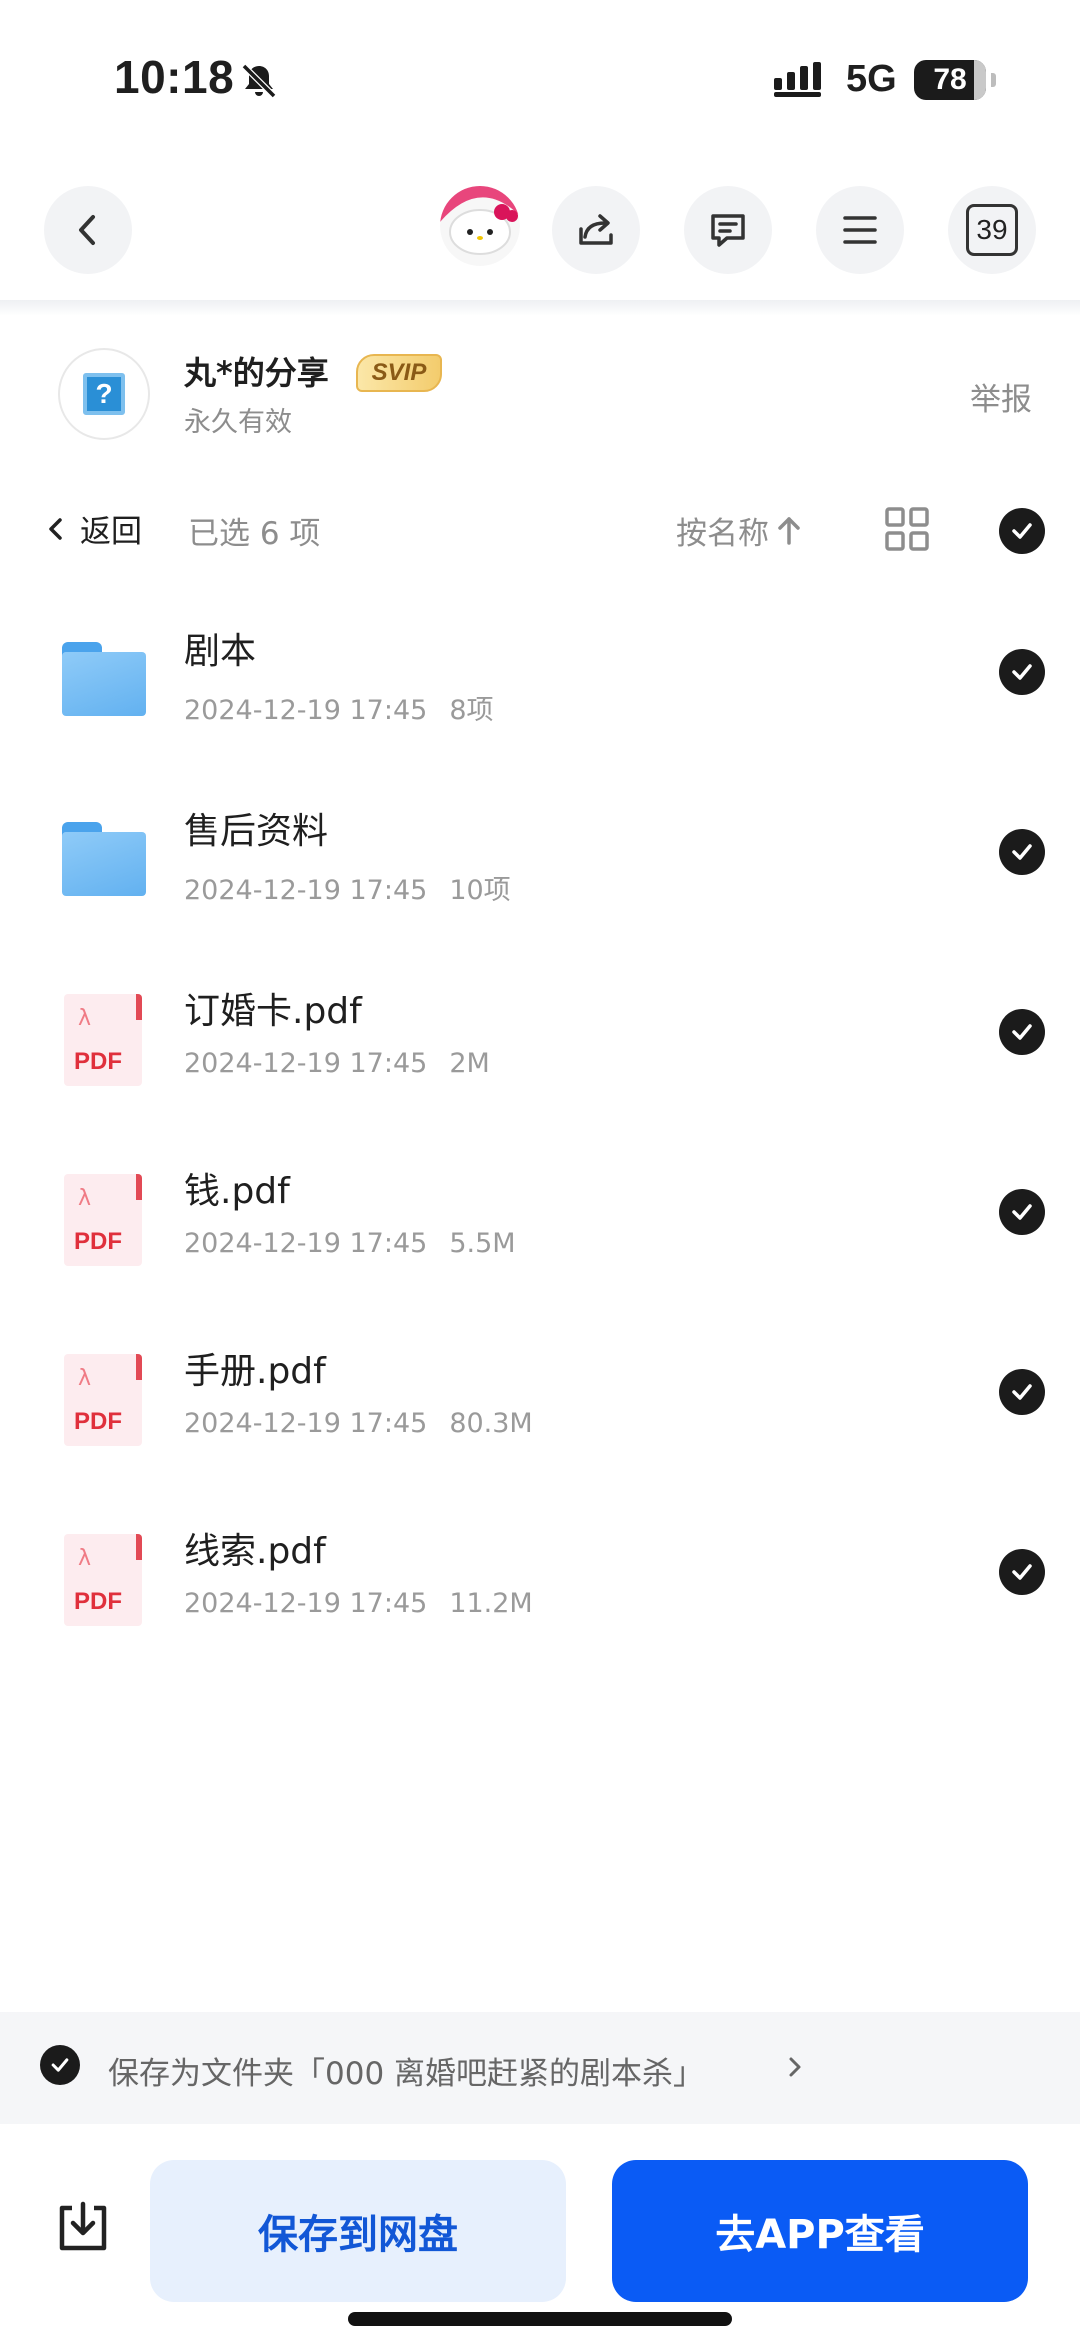 The height and width of the screenshot is (2341, 1080). I want to click on battery-empty-segment, so click(980, 80).